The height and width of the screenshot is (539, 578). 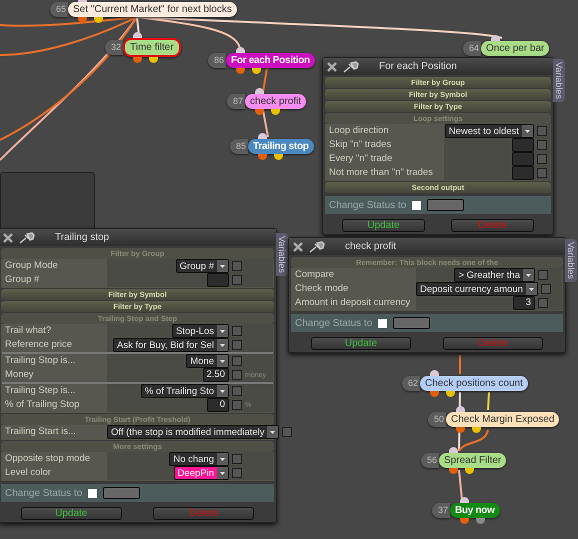 I want to click on setting-label: Money, so click(x=54, y=375).